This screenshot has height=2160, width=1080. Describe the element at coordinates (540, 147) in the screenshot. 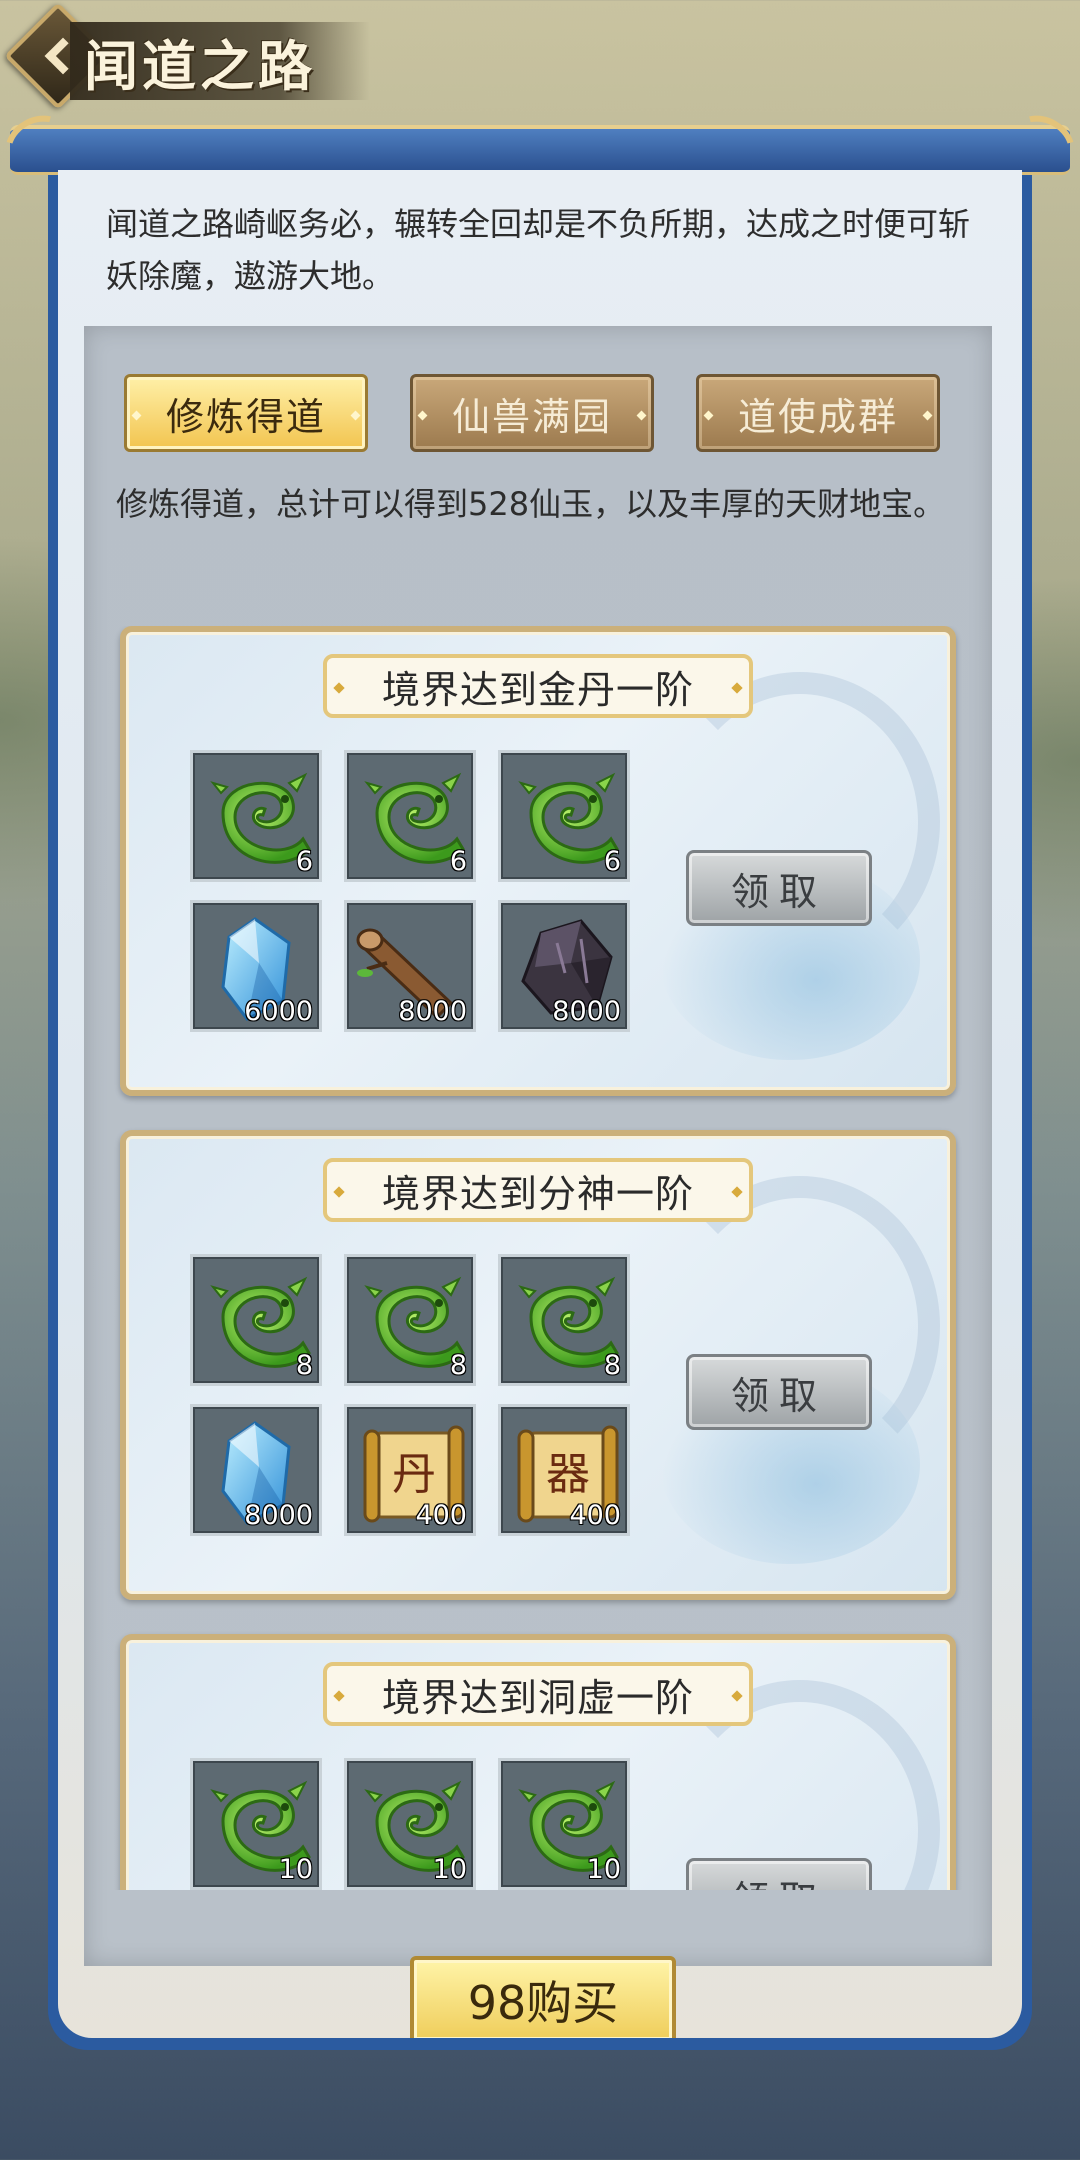

I see `scroll-top-rod` at that location.